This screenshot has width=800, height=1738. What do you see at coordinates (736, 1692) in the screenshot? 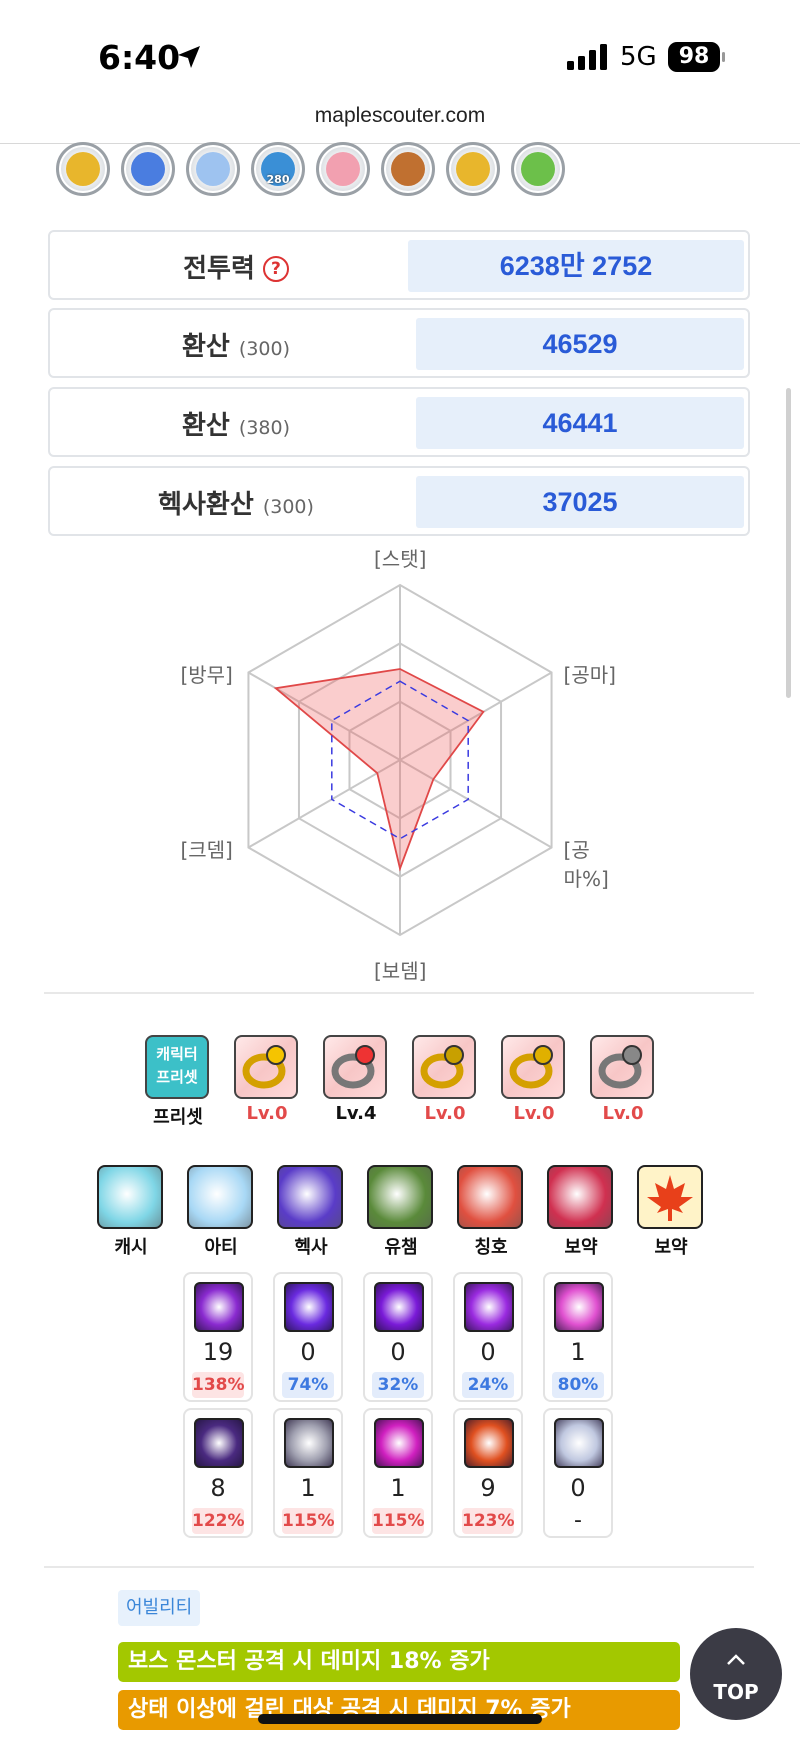
I see `top-button-label: TOP` at bounding box center [736, 1692].